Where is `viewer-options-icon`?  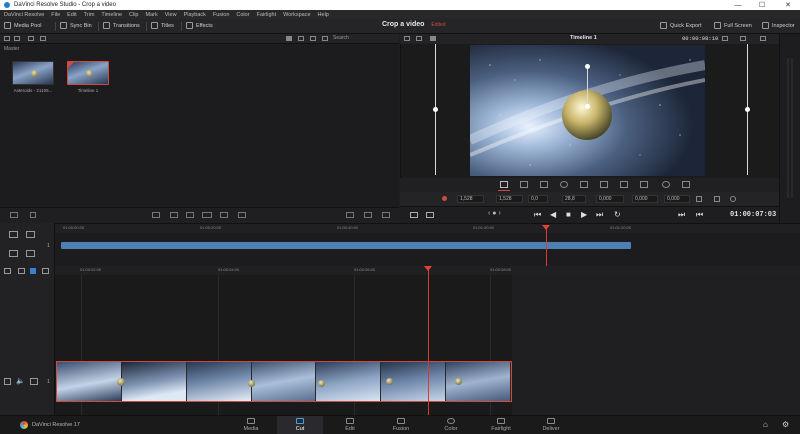
viewer-options-icon is located at coordinates (725, 38).